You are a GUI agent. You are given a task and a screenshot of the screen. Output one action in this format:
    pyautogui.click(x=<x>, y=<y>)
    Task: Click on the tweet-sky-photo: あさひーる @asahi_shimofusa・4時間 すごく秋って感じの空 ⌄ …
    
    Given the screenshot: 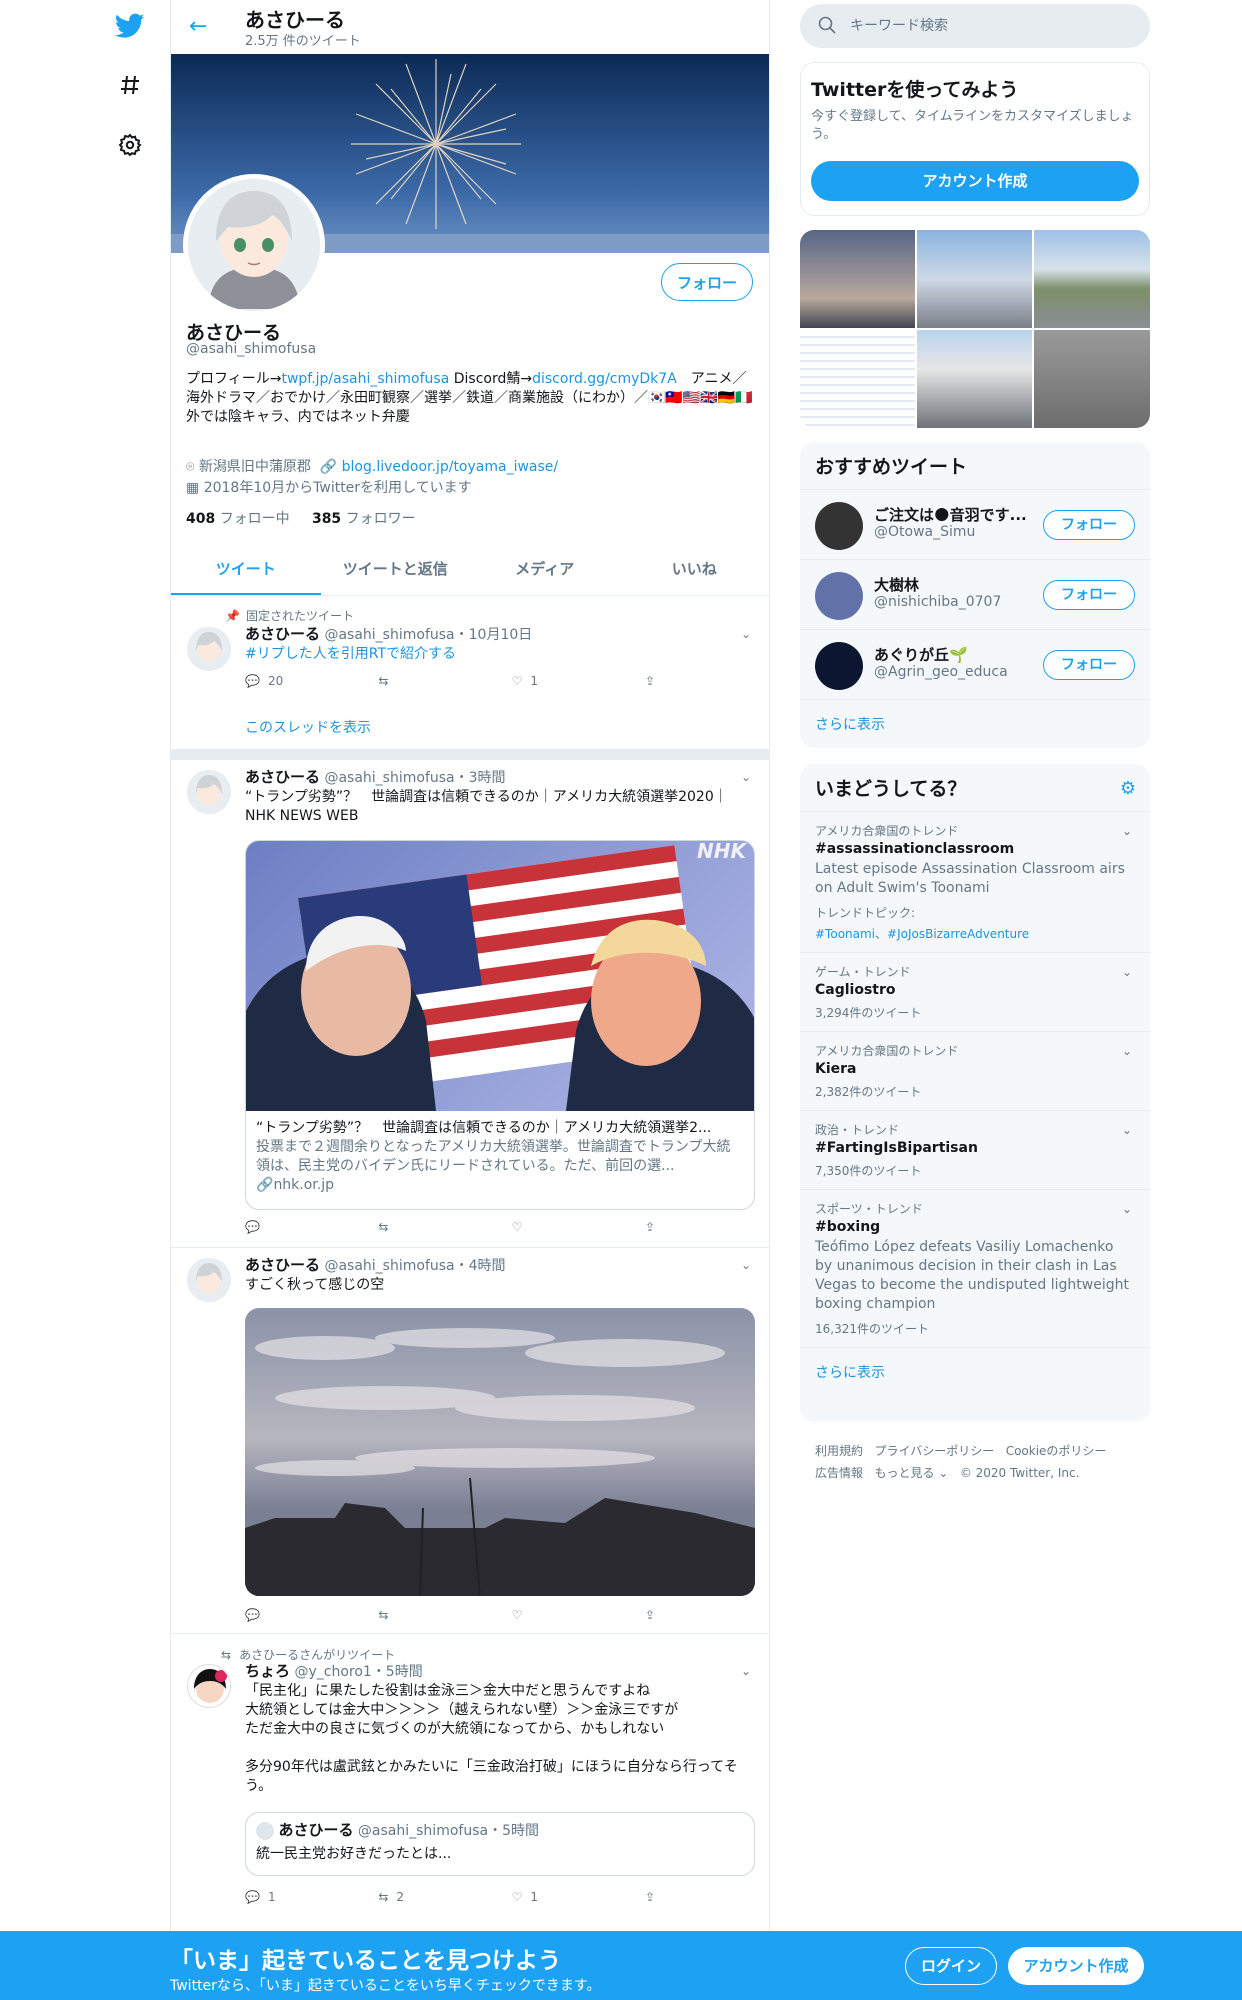 What is the action you would take?
    pyautogui.click(x=470, y=1441)
    